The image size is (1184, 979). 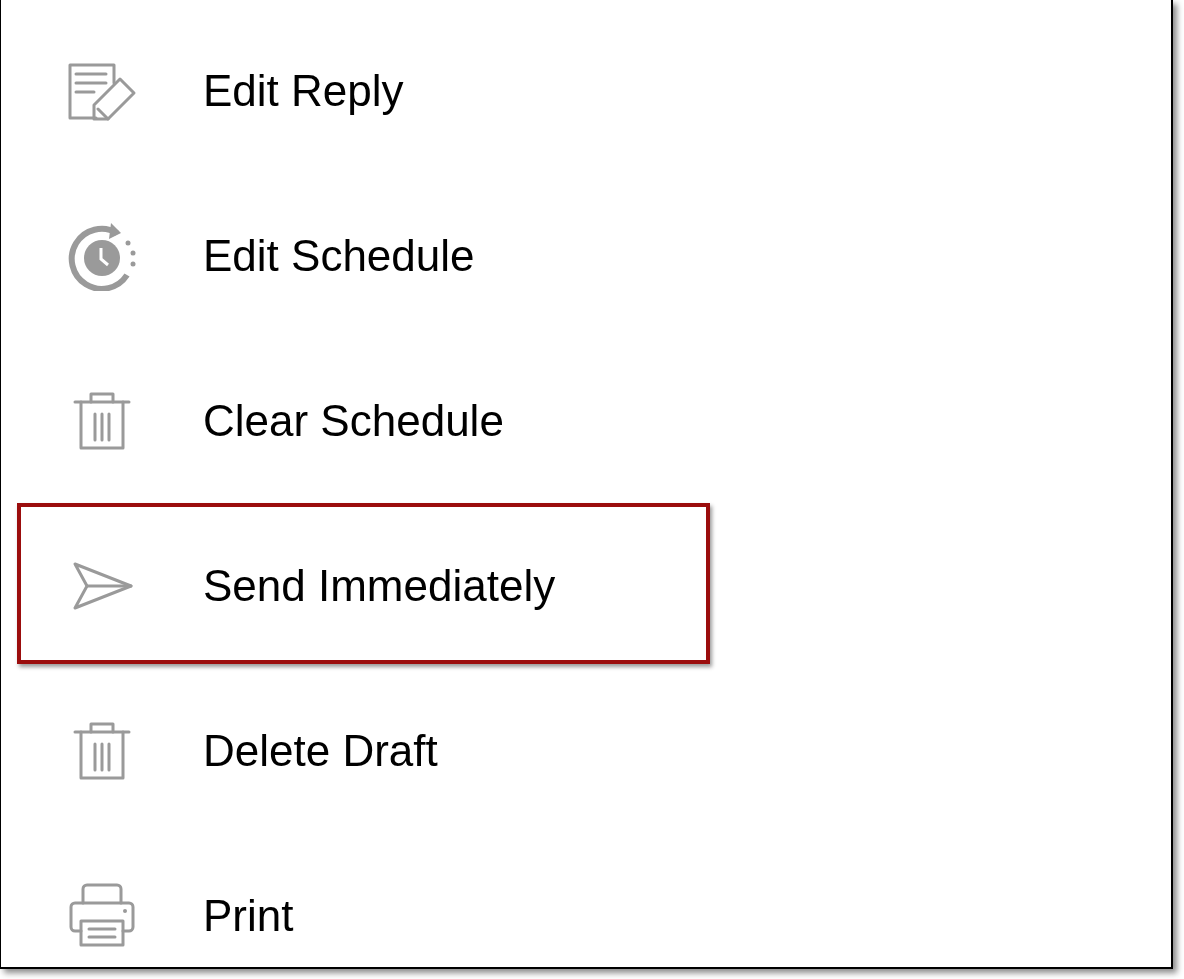 I want to click on menu-item: Delete Draft, so click(x=320, y=750).